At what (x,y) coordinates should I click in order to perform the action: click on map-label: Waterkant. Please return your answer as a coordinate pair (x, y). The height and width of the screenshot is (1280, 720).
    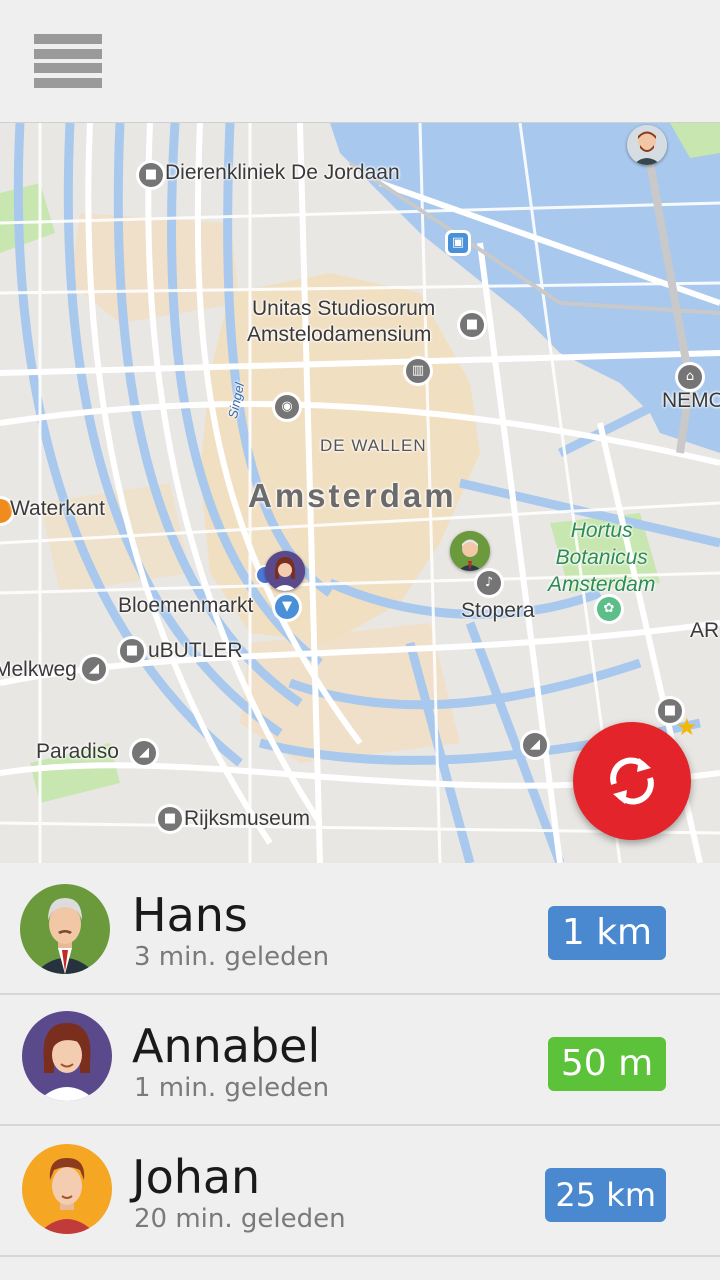
    Looking at the image, I should click on (57, 508).